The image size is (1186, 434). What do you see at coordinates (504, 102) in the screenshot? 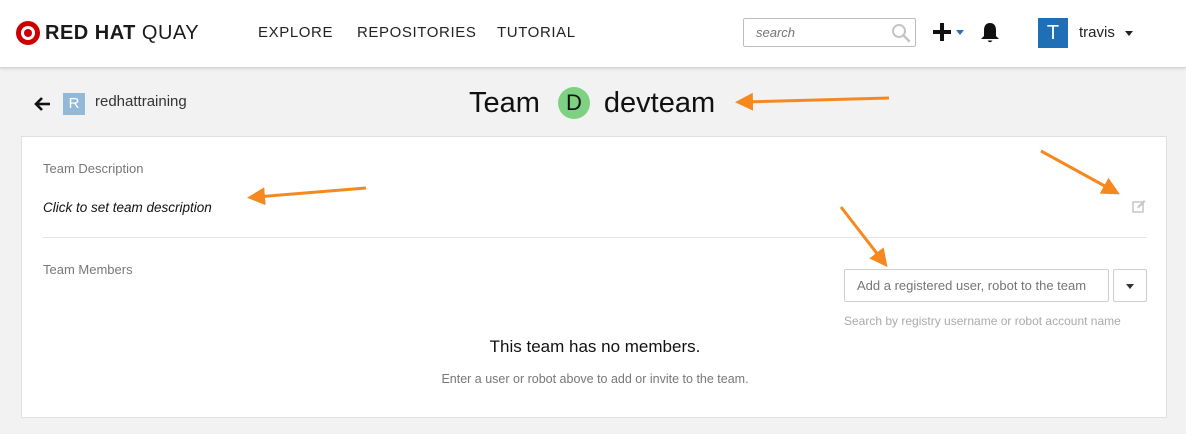
I see `team-title-prefix: Team` at bounding box center [504, 102].